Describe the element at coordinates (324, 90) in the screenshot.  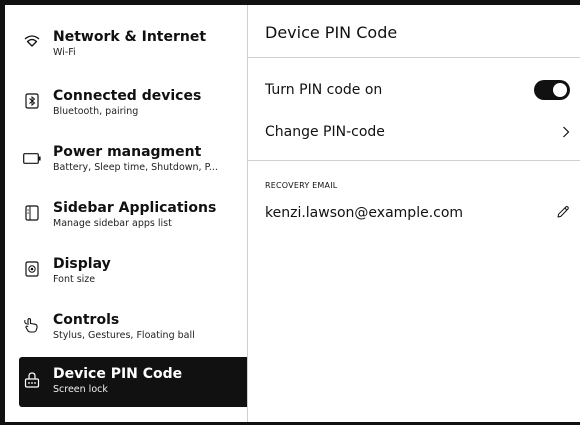
I see `pin-toggle-label: Turn PIN code on` at that location.